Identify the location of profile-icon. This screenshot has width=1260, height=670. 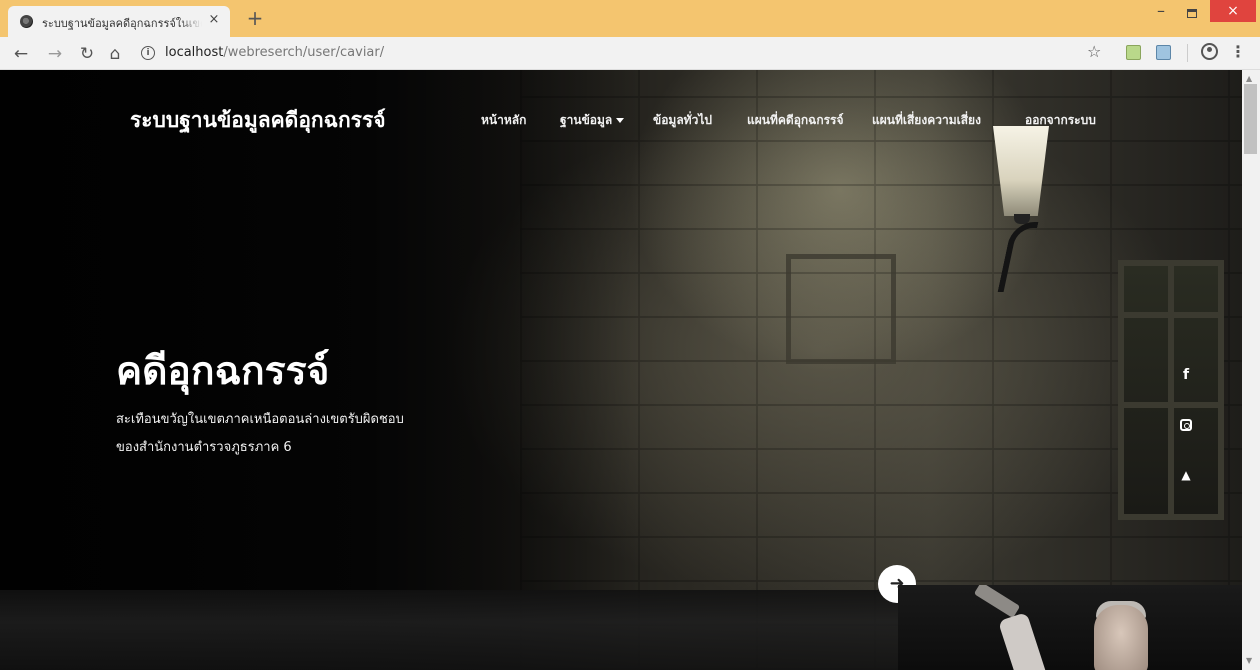
(1209, 51).